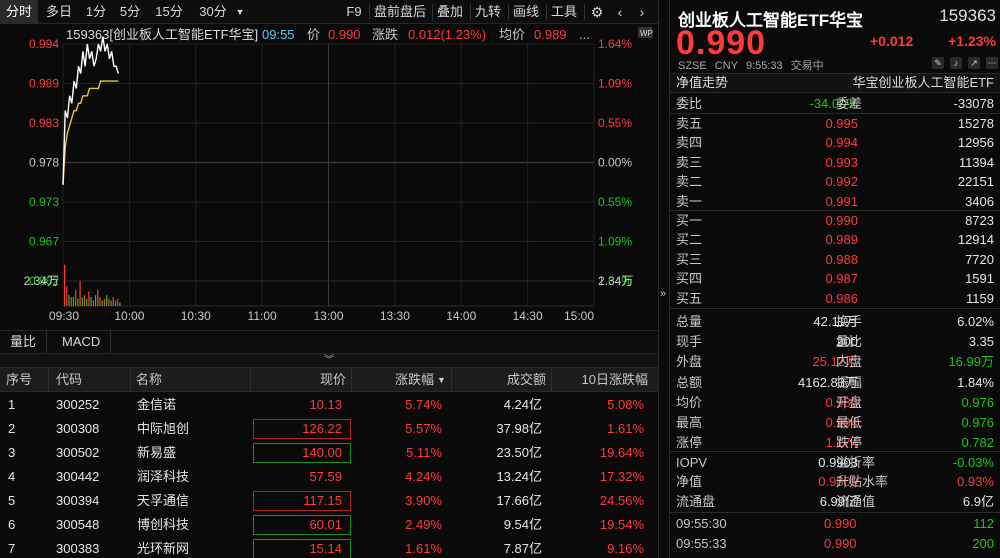  I want to click on double-chevron-down-icon: ︾, so click(329, 361).